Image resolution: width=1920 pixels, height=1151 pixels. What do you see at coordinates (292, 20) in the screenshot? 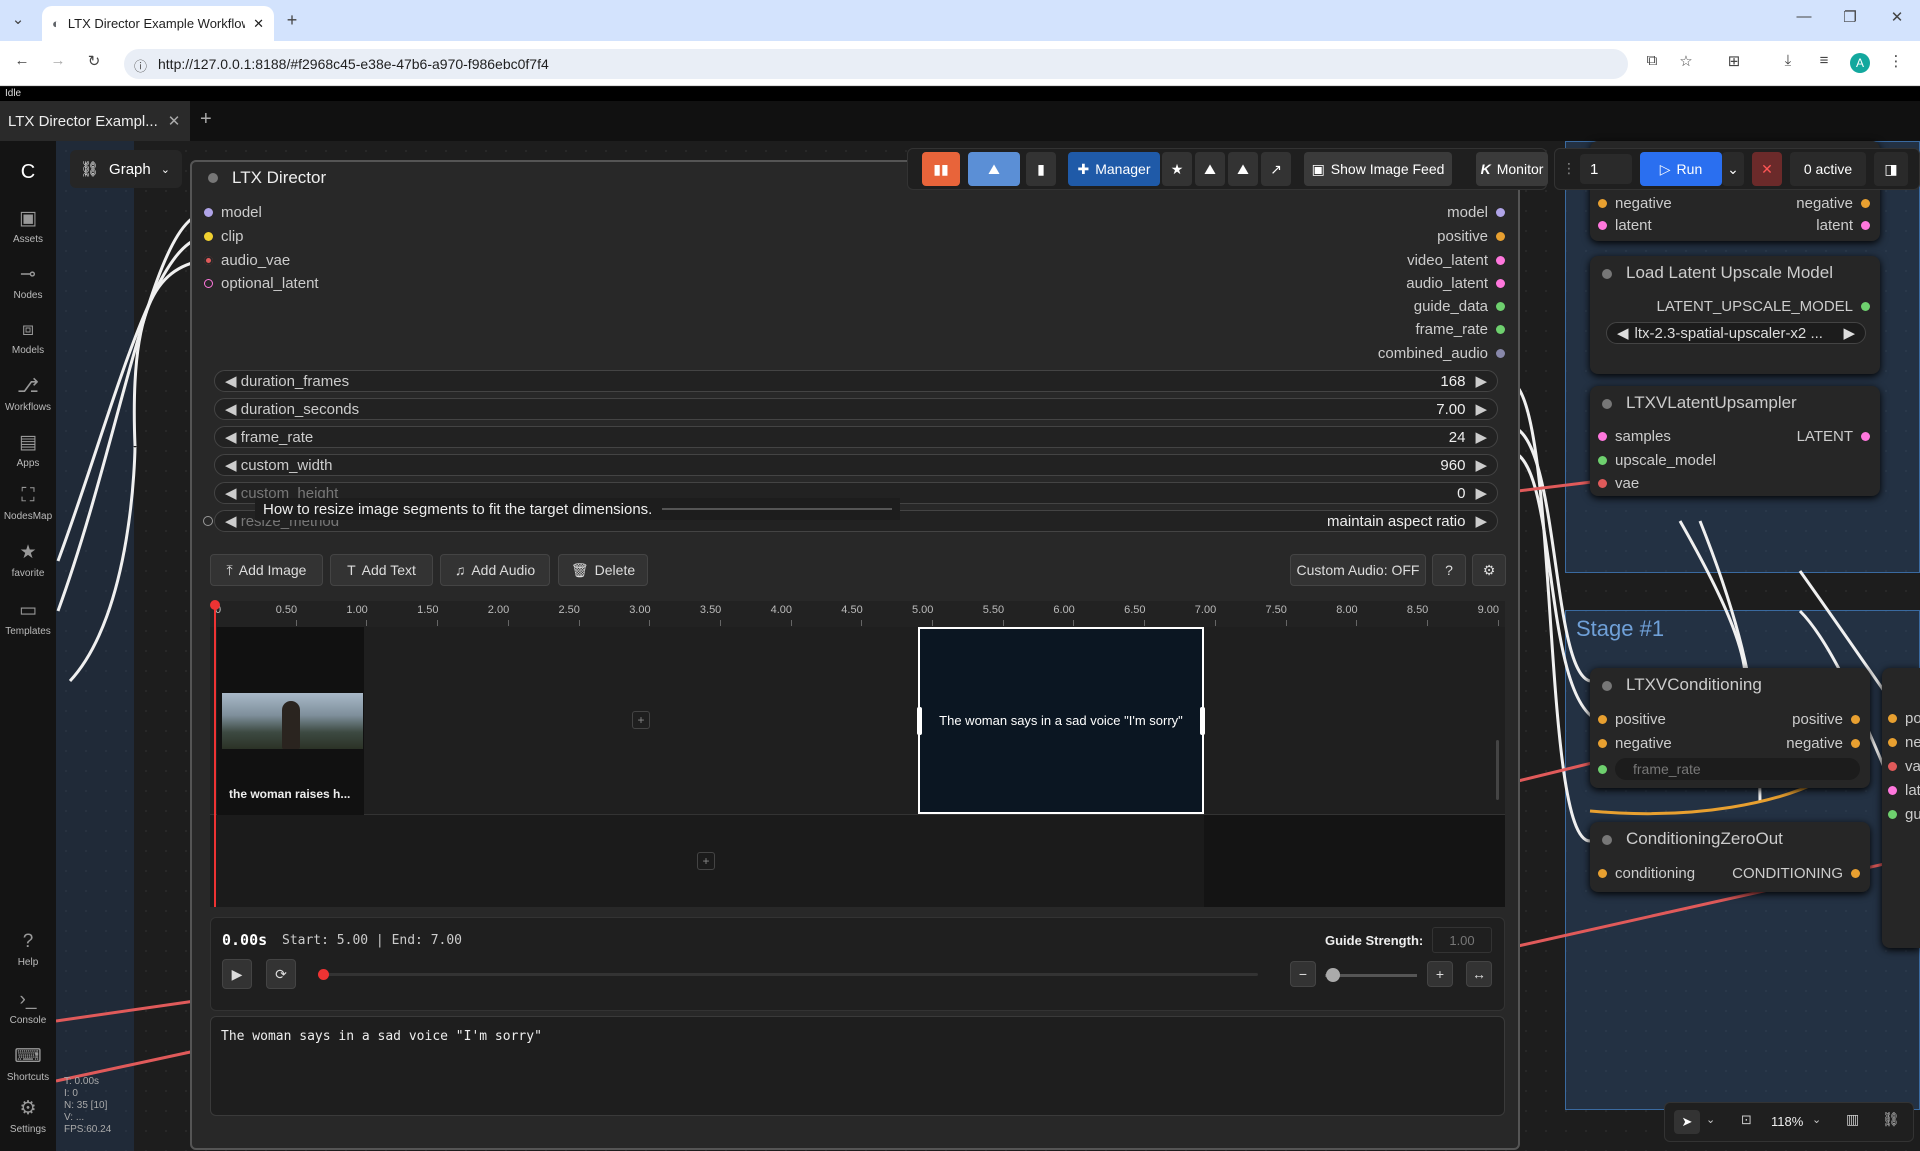
I see `new-tab-icon: +` at bounding box center [292, 20].